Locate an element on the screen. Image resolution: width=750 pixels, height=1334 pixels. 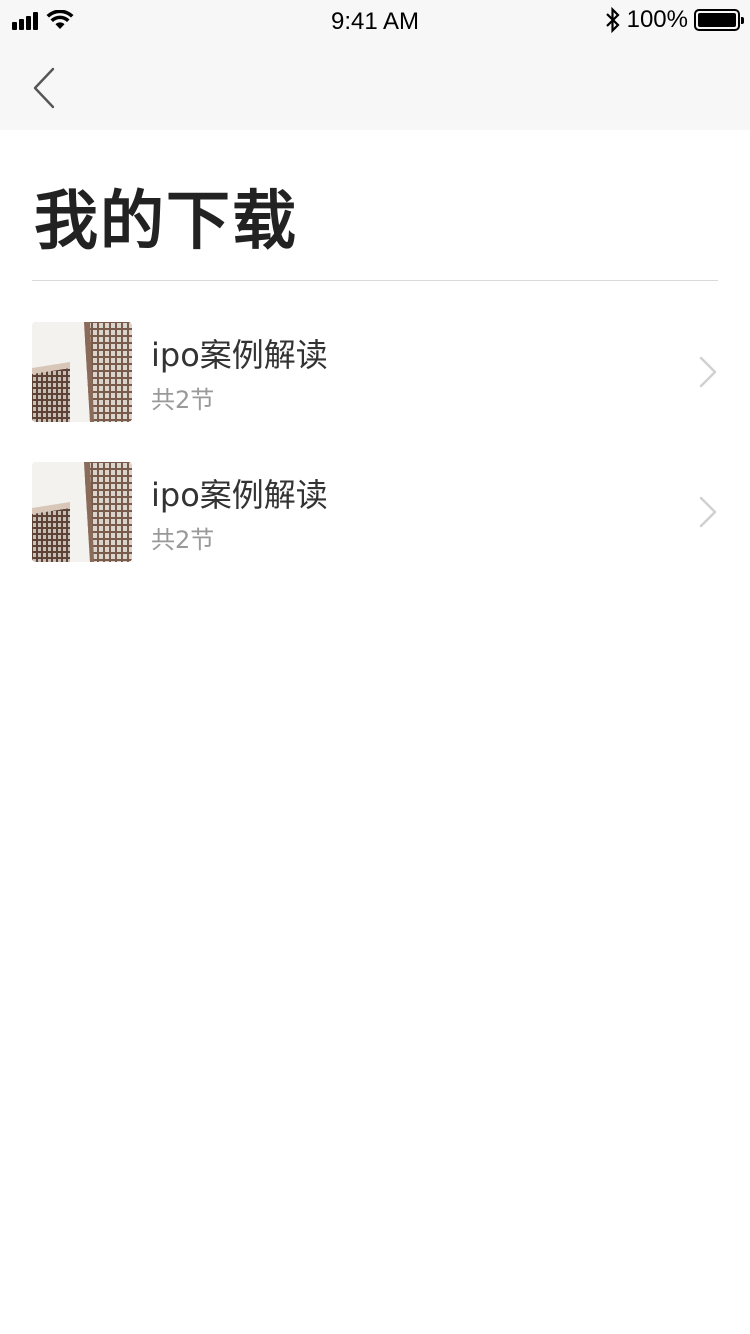
back-button is located at coordinates (44, 88).